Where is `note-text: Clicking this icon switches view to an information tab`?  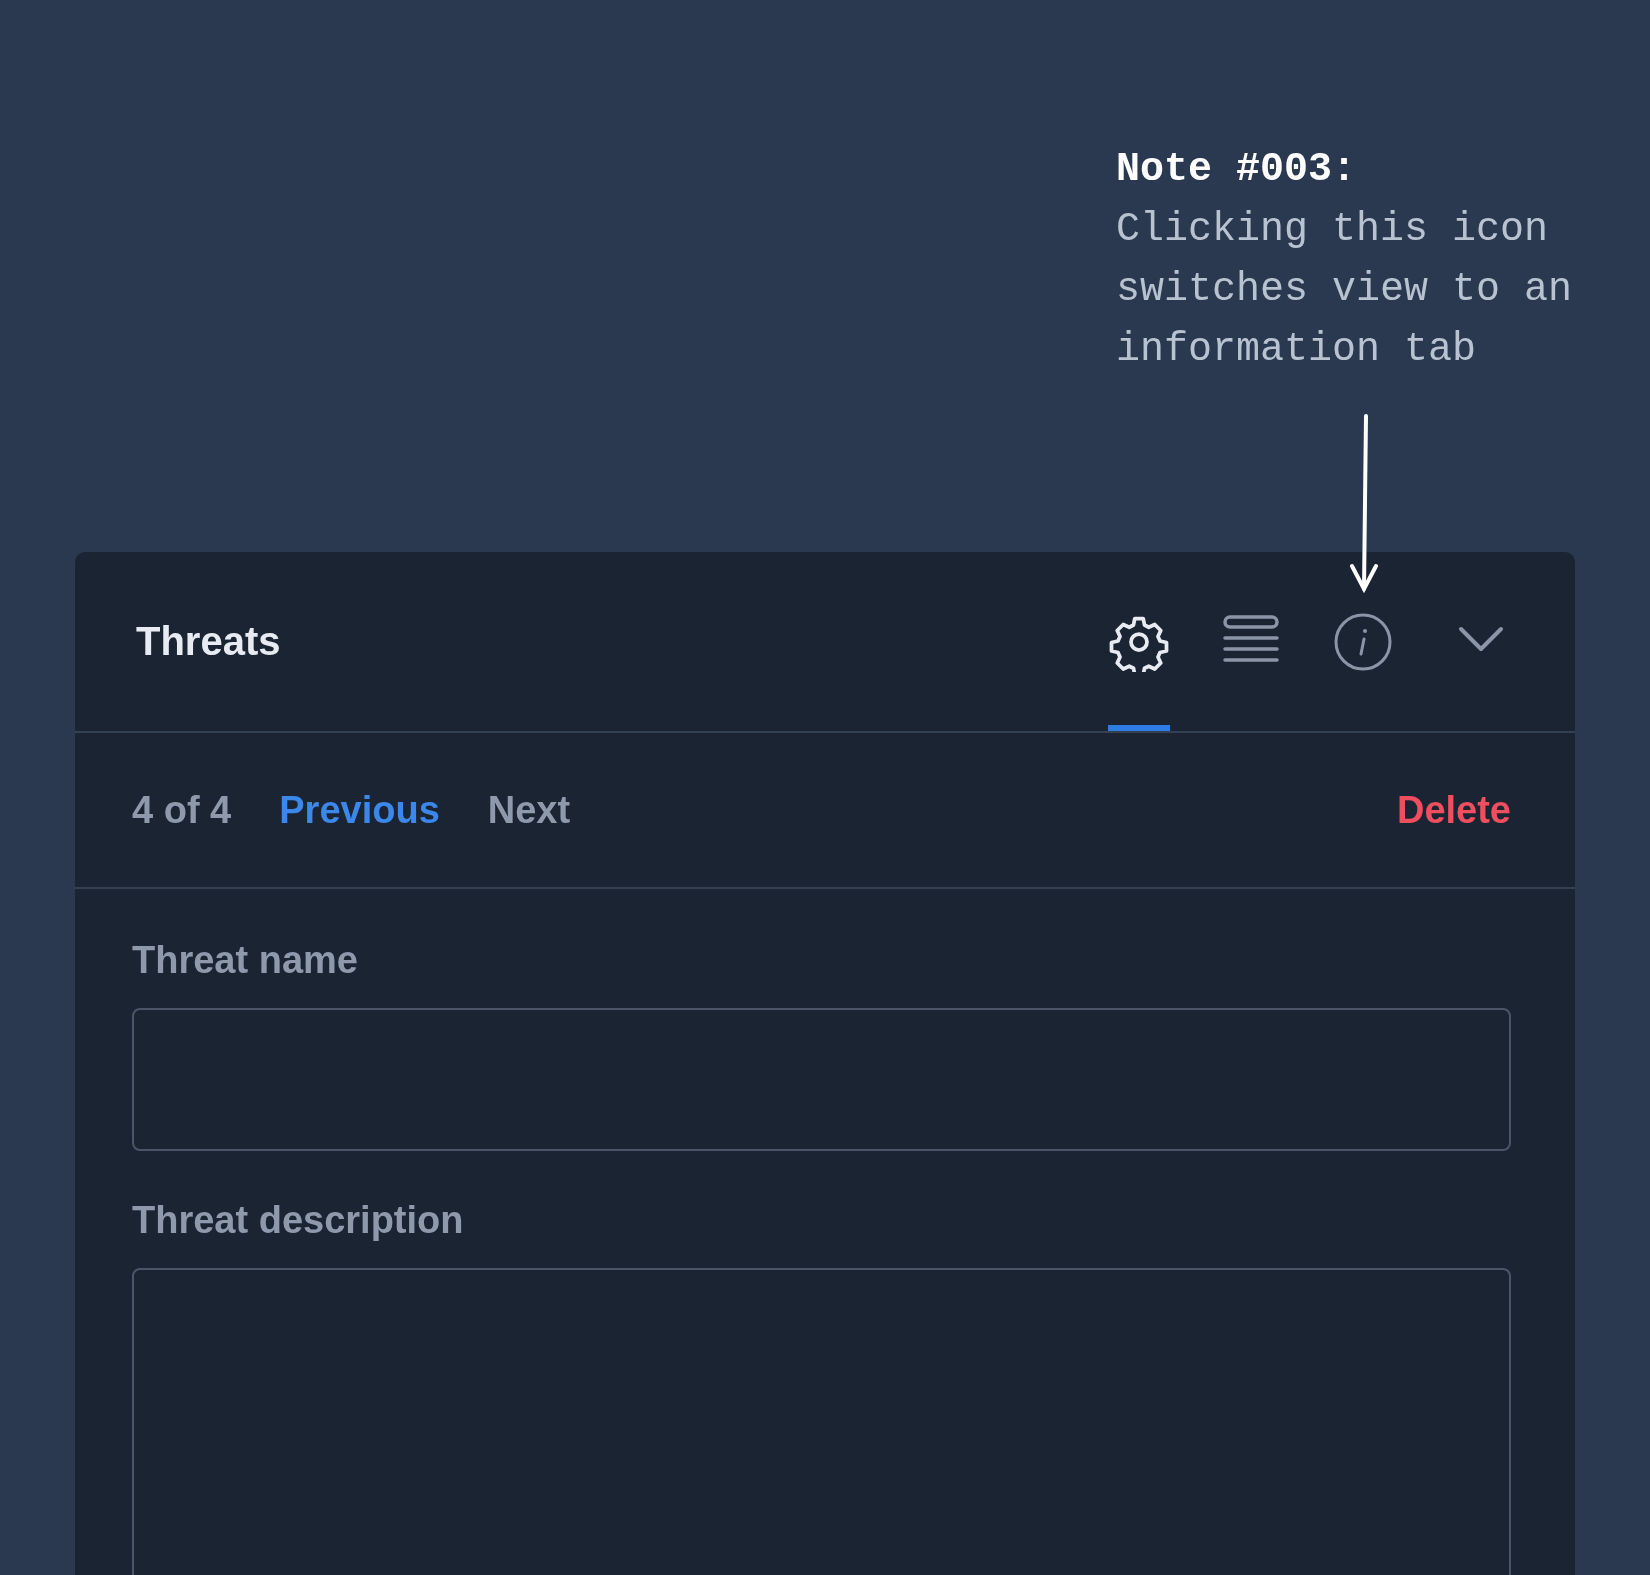 note-text: Clicking this icon switches view to an information tab is located at coordinates (1344, 290).